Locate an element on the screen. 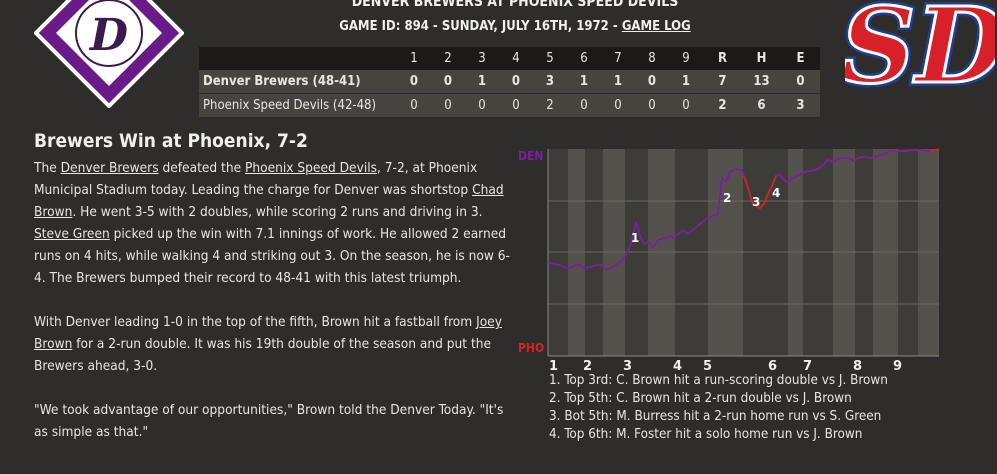 The width and height of the screenshot is (997, 474). denver-team-logo: D is located at coordinates (109, 54).